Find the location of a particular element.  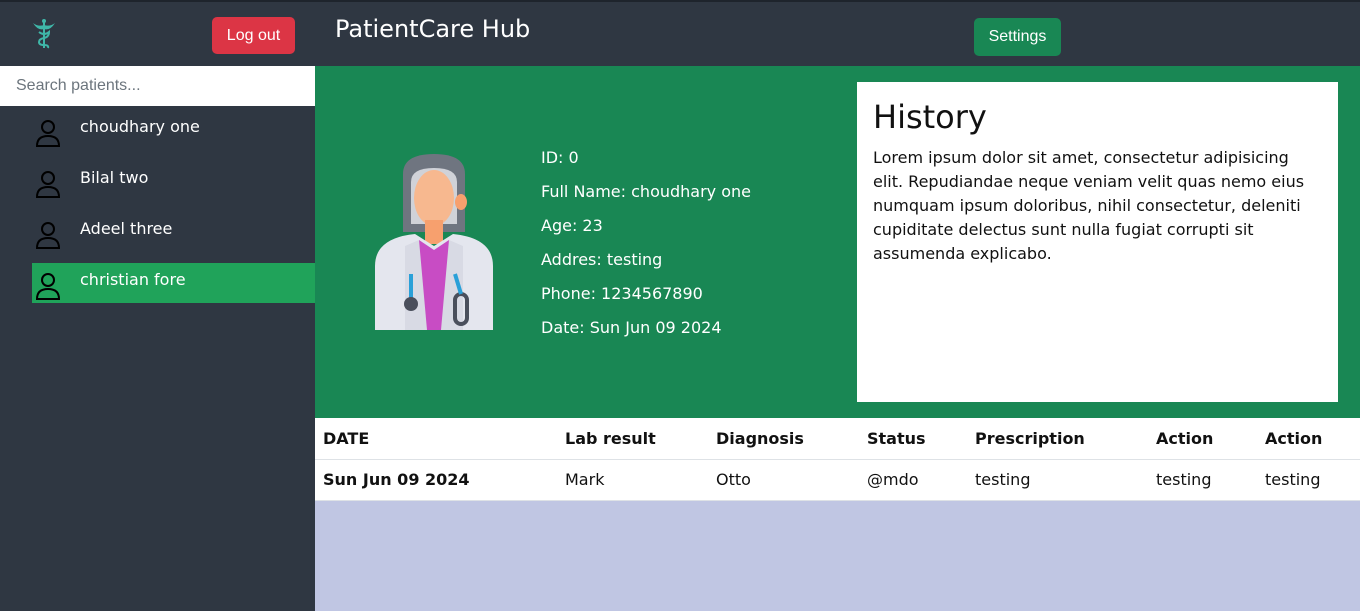

patient-item-christian-fore: christian fore is located at coordinates (173, 283).